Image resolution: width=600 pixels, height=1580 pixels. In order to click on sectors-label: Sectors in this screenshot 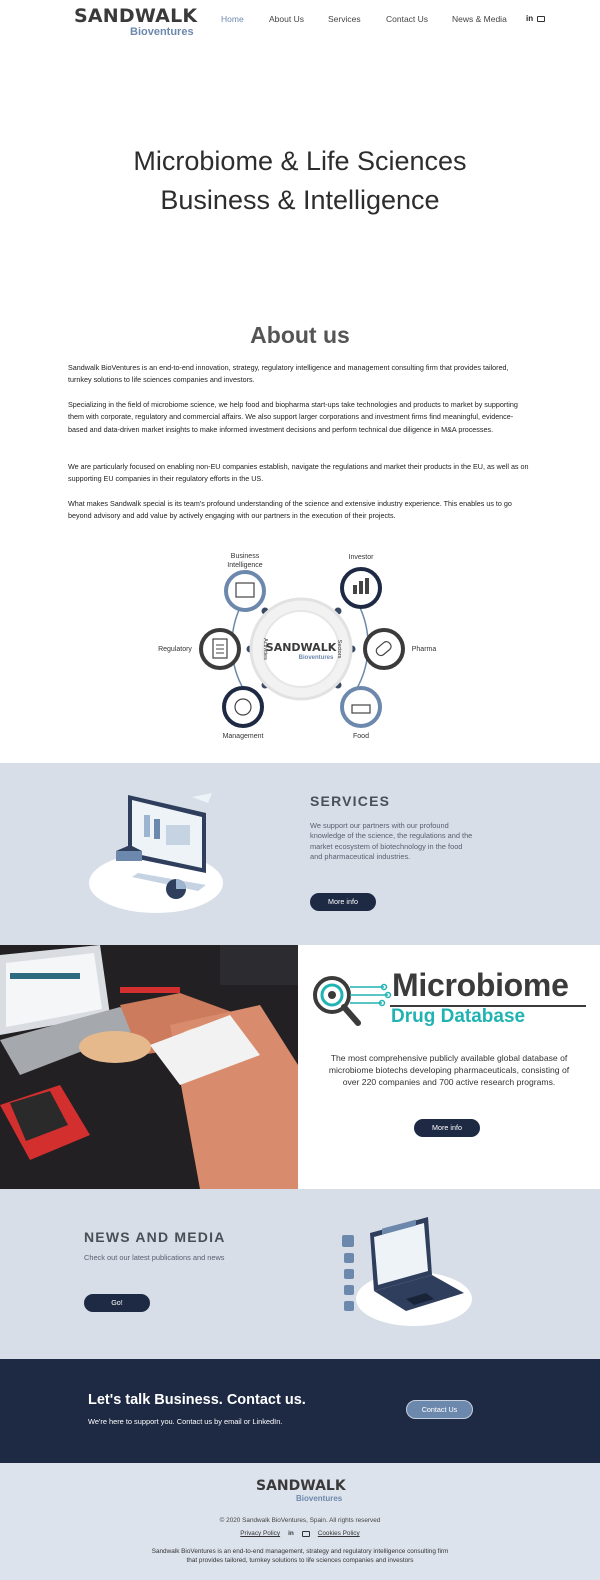, I will do `click(339, 649)`.